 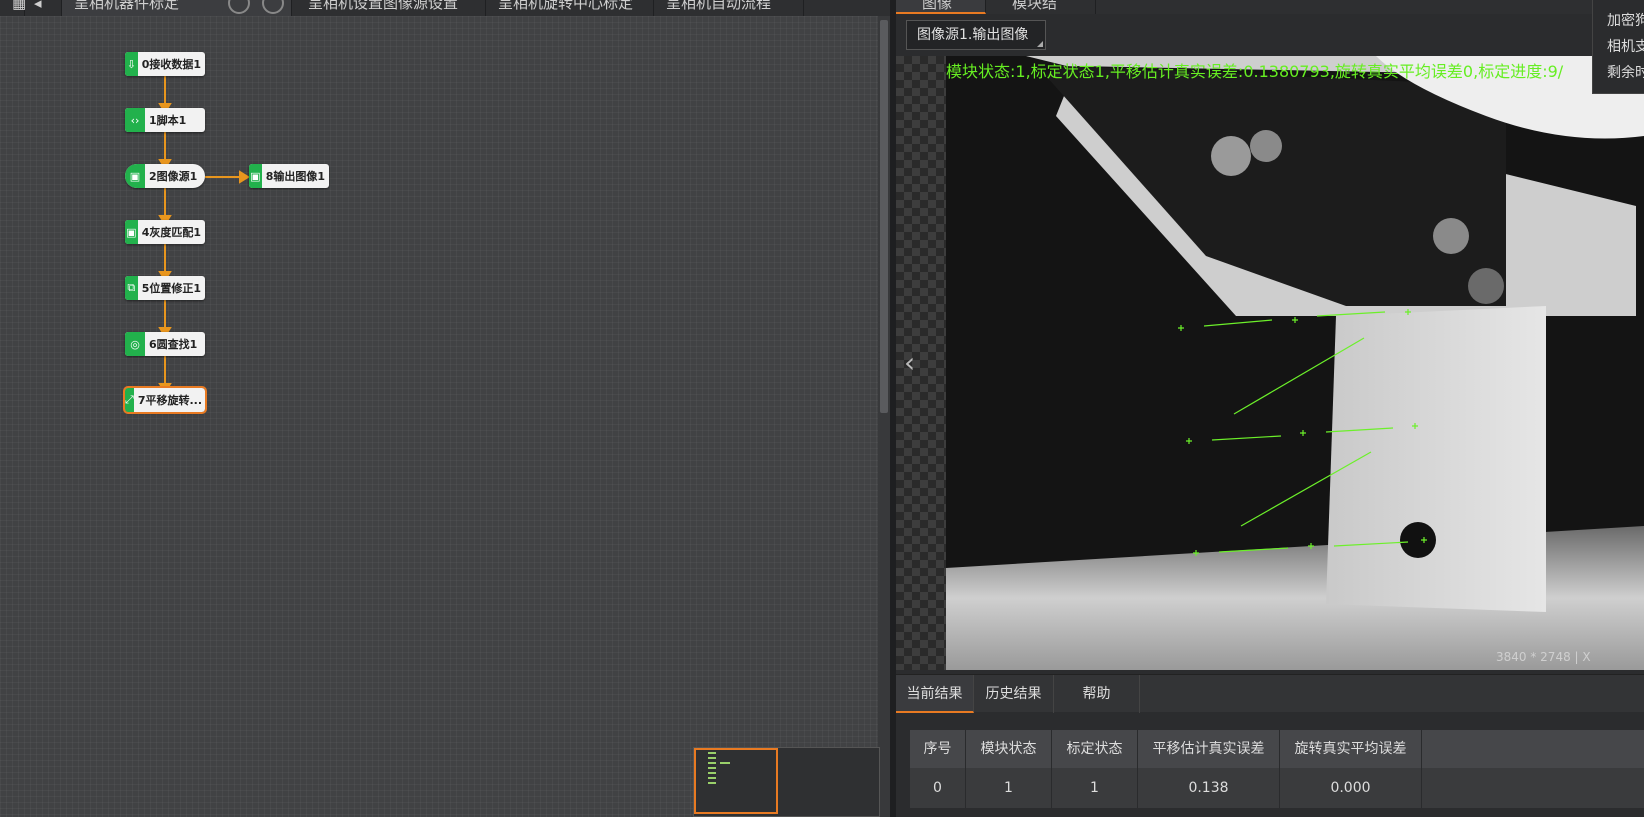 What do you see at coordinates (1209, 788) in the screenshot?
I see `table-cell: 0.138` at bounding box center [1209, 788].